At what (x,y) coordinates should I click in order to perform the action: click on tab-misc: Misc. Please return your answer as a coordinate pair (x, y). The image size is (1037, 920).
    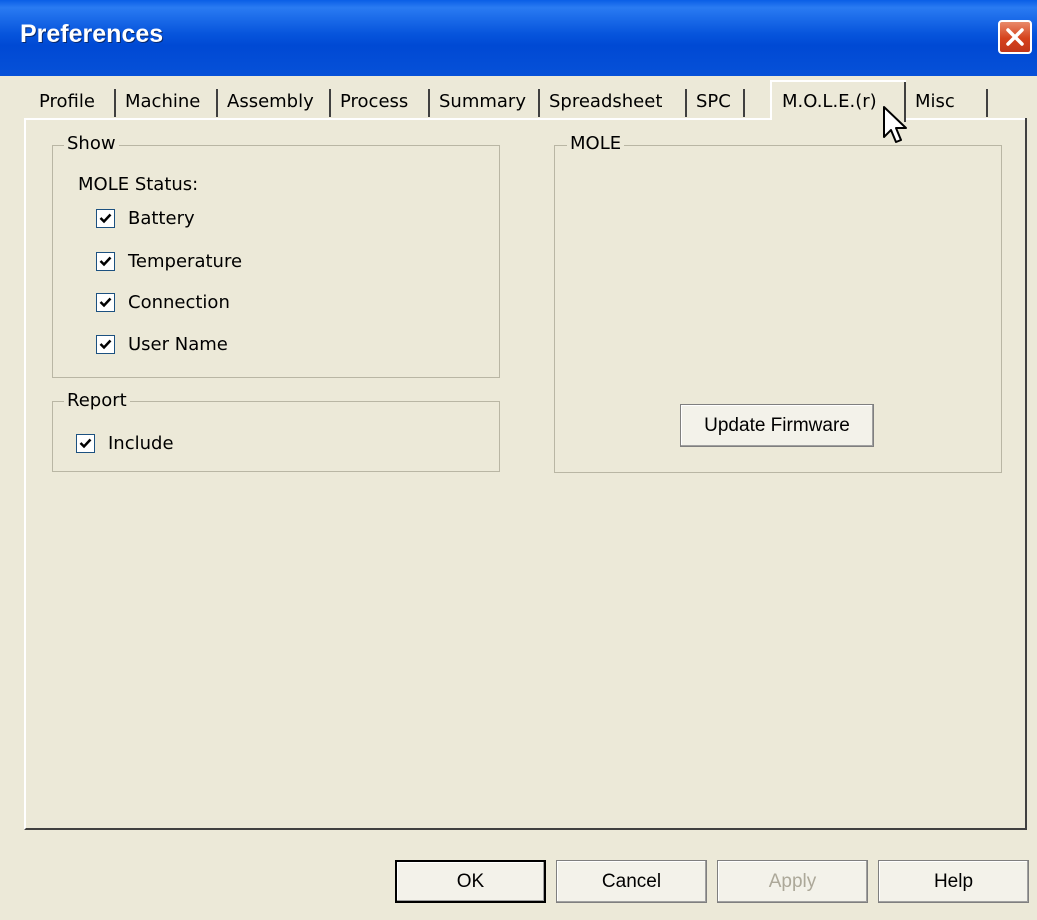
    Looking at the image, I should click on (947, 101).